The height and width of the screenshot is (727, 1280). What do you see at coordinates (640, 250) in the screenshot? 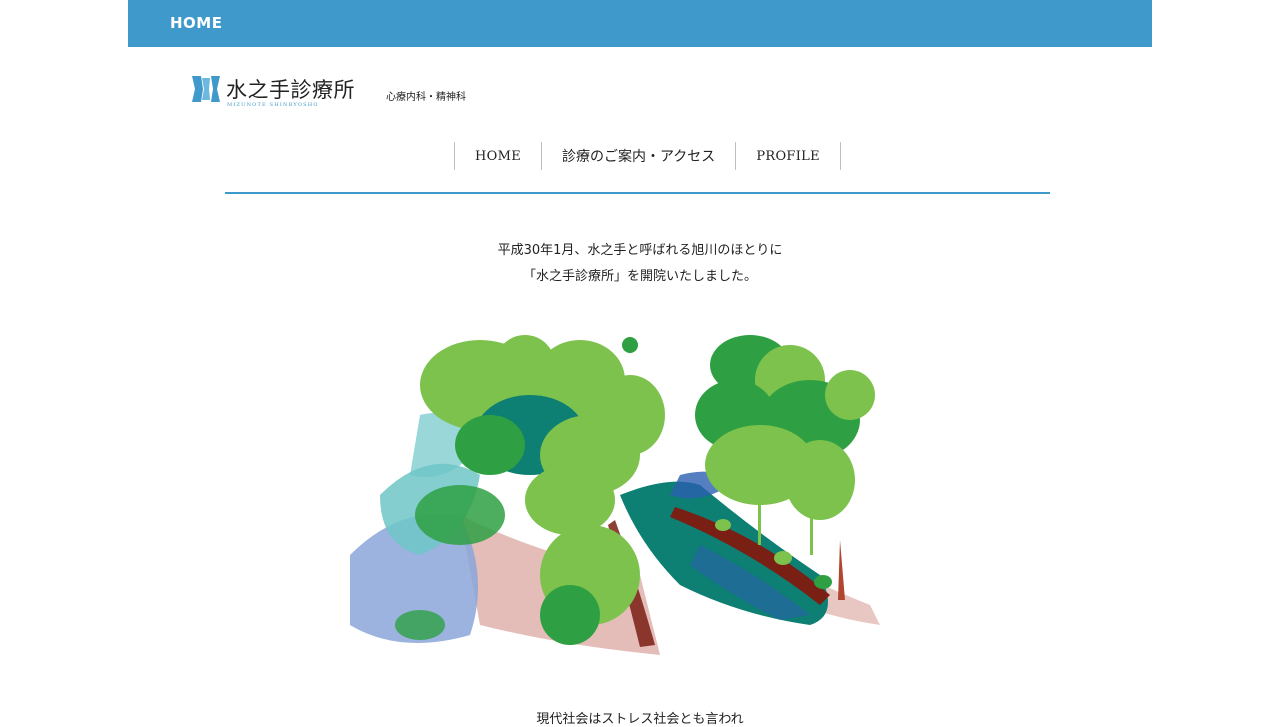
I see `intro-line-1: 平成30年1月、水之手と呼ばれる旭川のほとりに` at bounding box center [640, 250].